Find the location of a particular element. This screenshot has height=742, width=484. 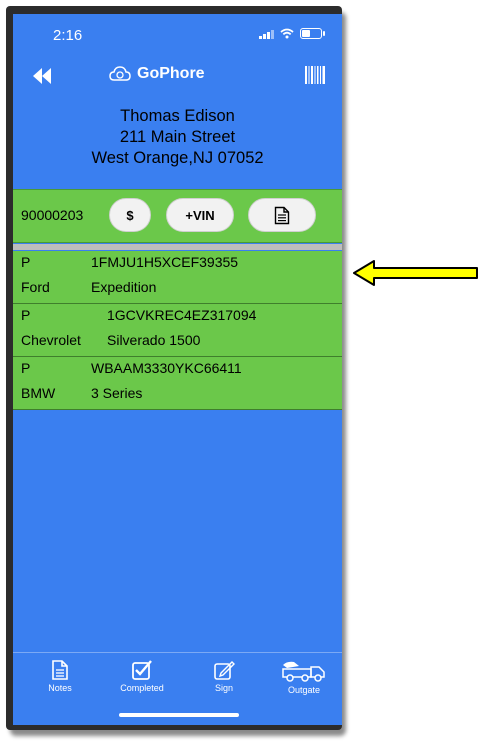

nav-bar: GoPhore is located at coordinates (177, 77).